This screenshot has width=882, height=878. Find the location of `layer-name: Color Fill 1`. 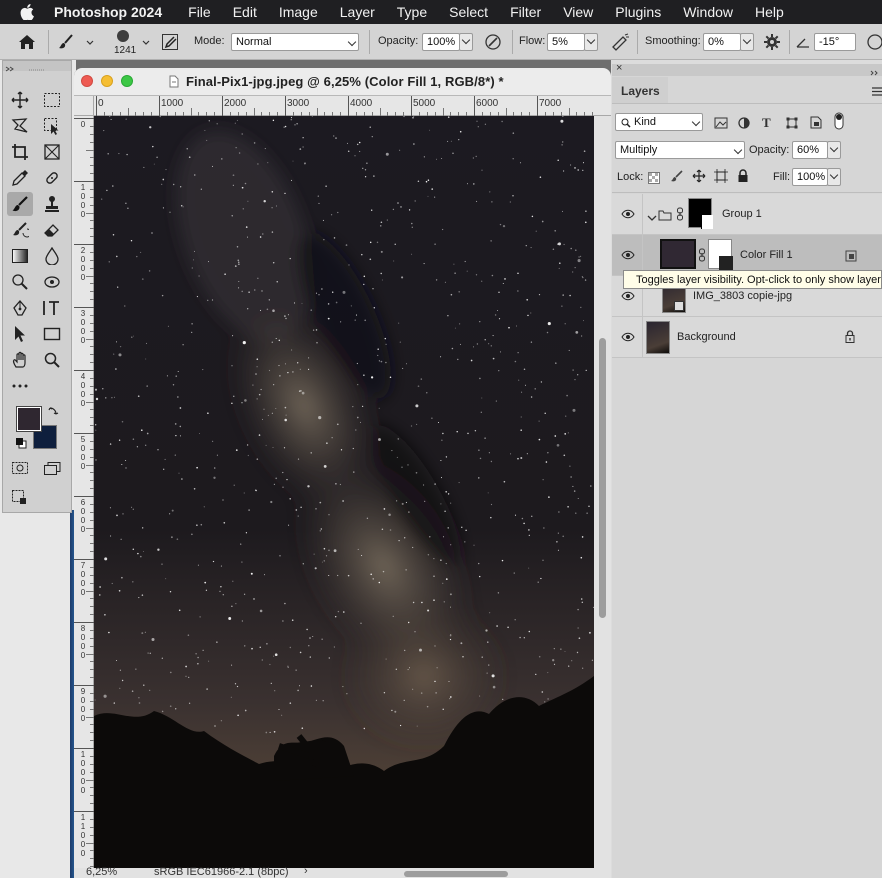

layer-name: Color Fill 1 is located at coordinates (766, 255).